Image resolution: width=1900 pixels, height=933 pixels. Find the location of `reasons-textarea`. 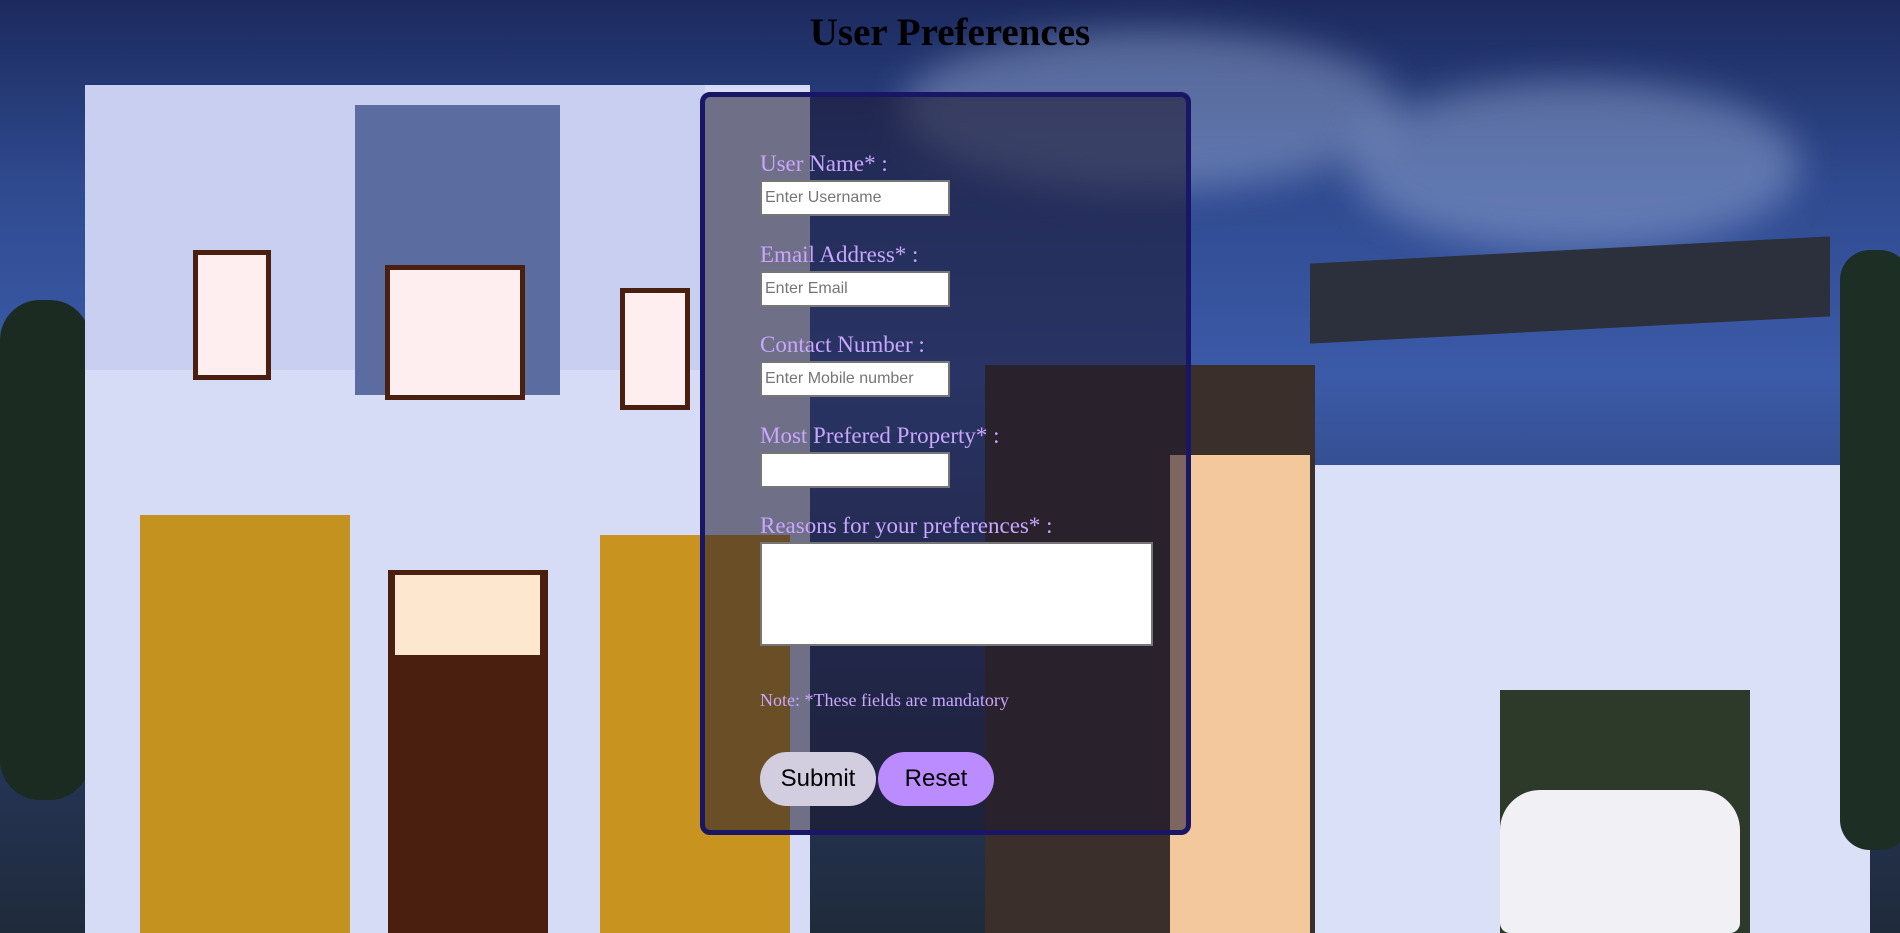

reasons-textarea is located at coordinates (956, 594).